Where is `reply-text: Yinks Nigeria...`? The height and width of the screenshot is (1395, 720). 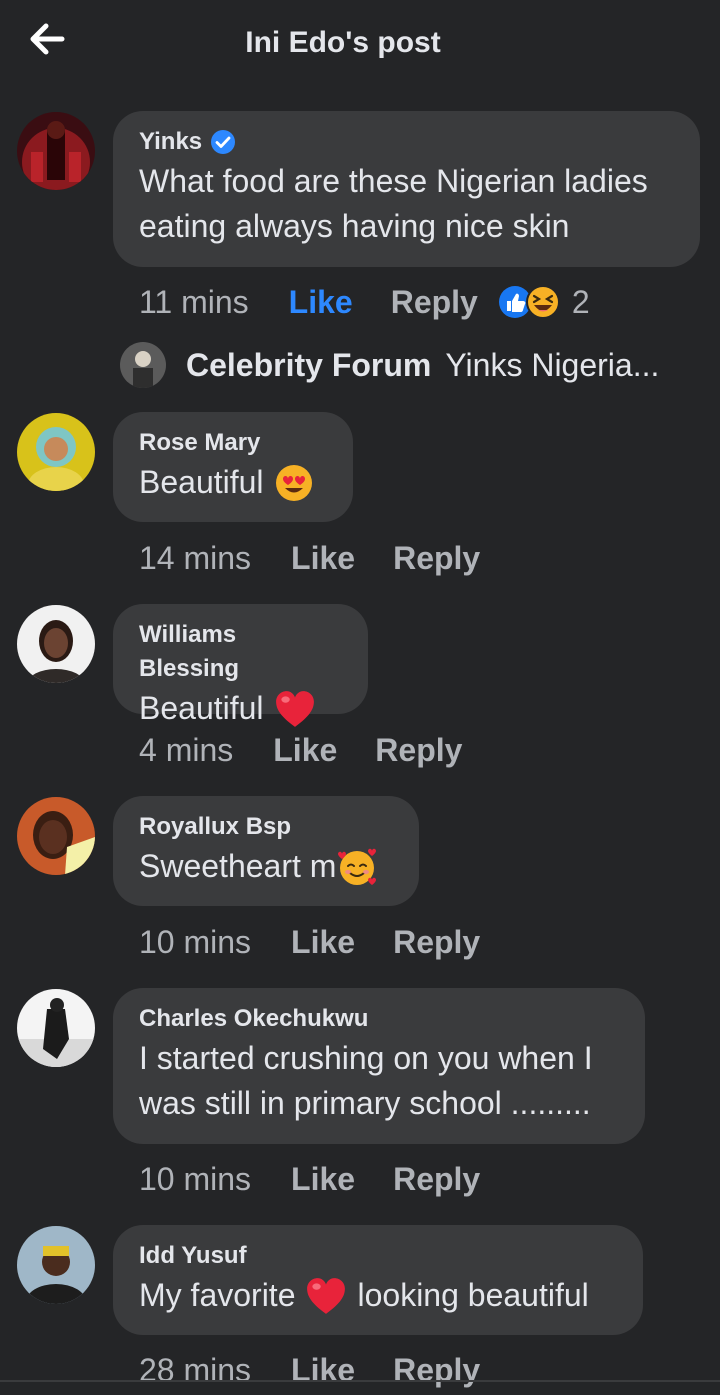 reply-text: Yinks Nigeria... is located at coordinates (552, 364).